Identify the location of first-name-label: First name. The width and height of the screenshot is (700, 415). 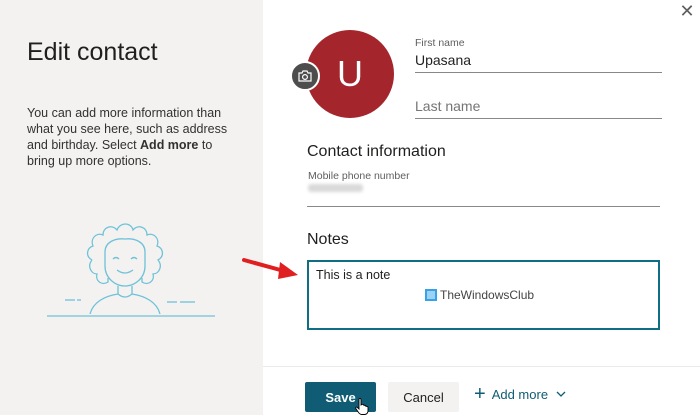
(440, 43).